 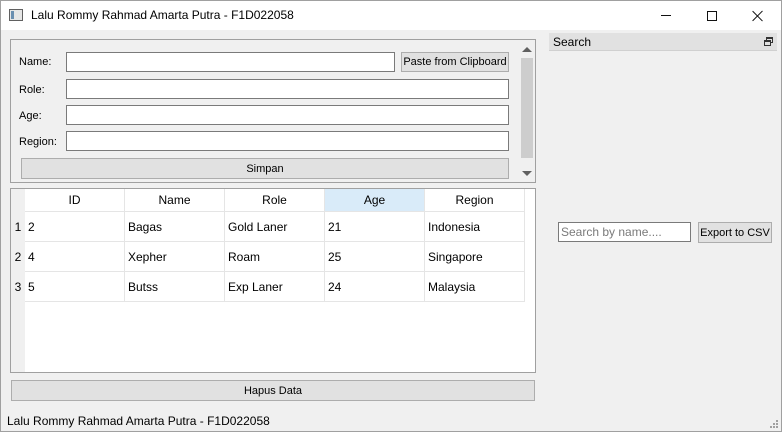 What do you see at coordinates (475, 287) in the screenshot?
I see `table-cell-region: Malaysia` at bounding box center [475, 287].